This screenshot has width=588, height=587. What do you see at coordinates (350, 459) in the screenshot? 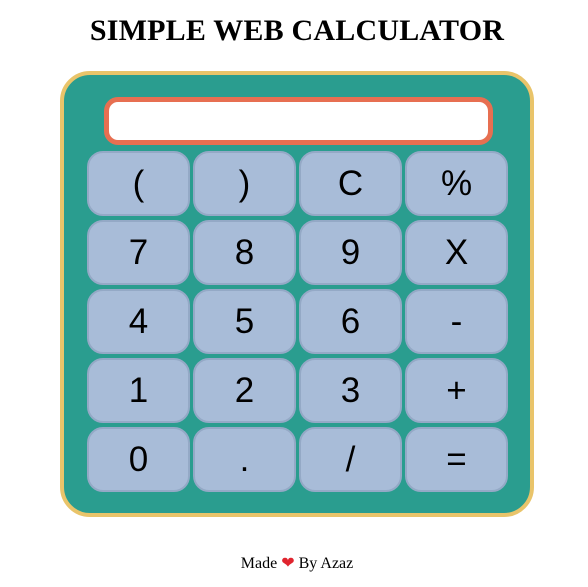
I see `divide-button: /` at bounding box center [350, 459].